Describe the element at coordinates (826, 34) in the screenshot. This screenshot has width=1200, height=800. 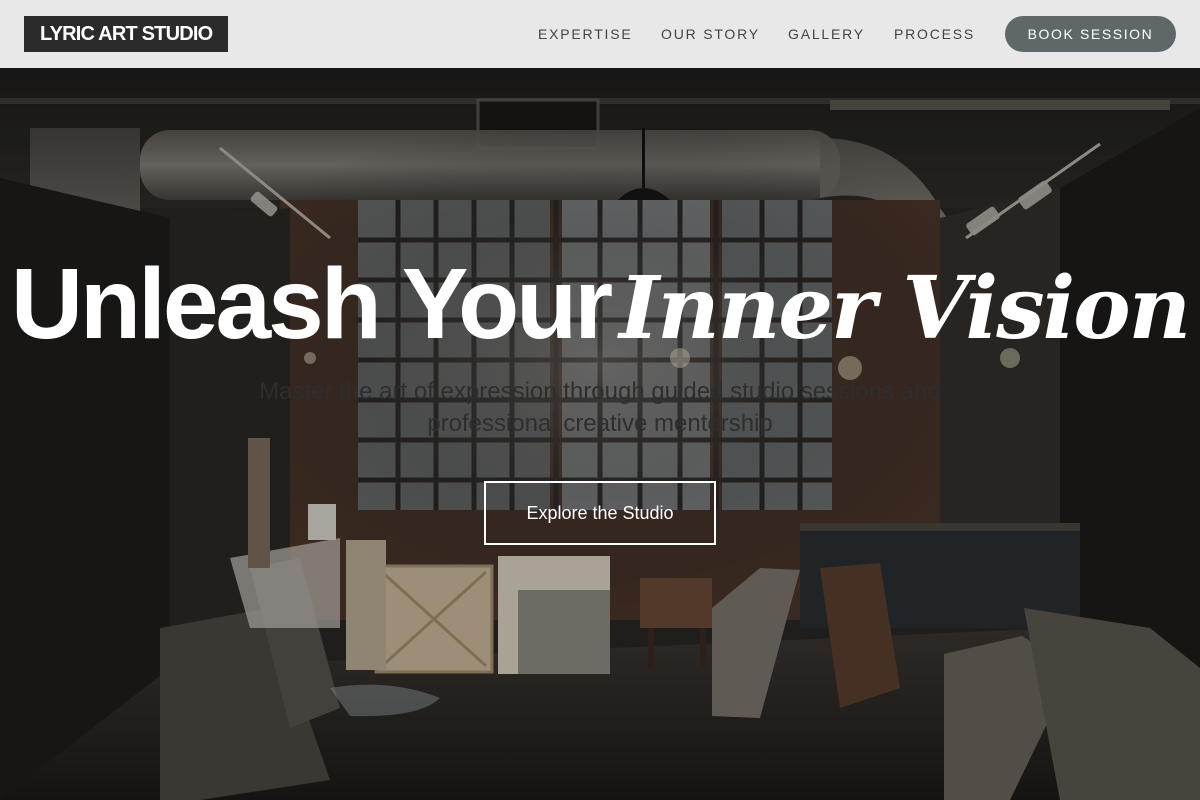
I see `nav-link-gallery: GALLERY` at that location.